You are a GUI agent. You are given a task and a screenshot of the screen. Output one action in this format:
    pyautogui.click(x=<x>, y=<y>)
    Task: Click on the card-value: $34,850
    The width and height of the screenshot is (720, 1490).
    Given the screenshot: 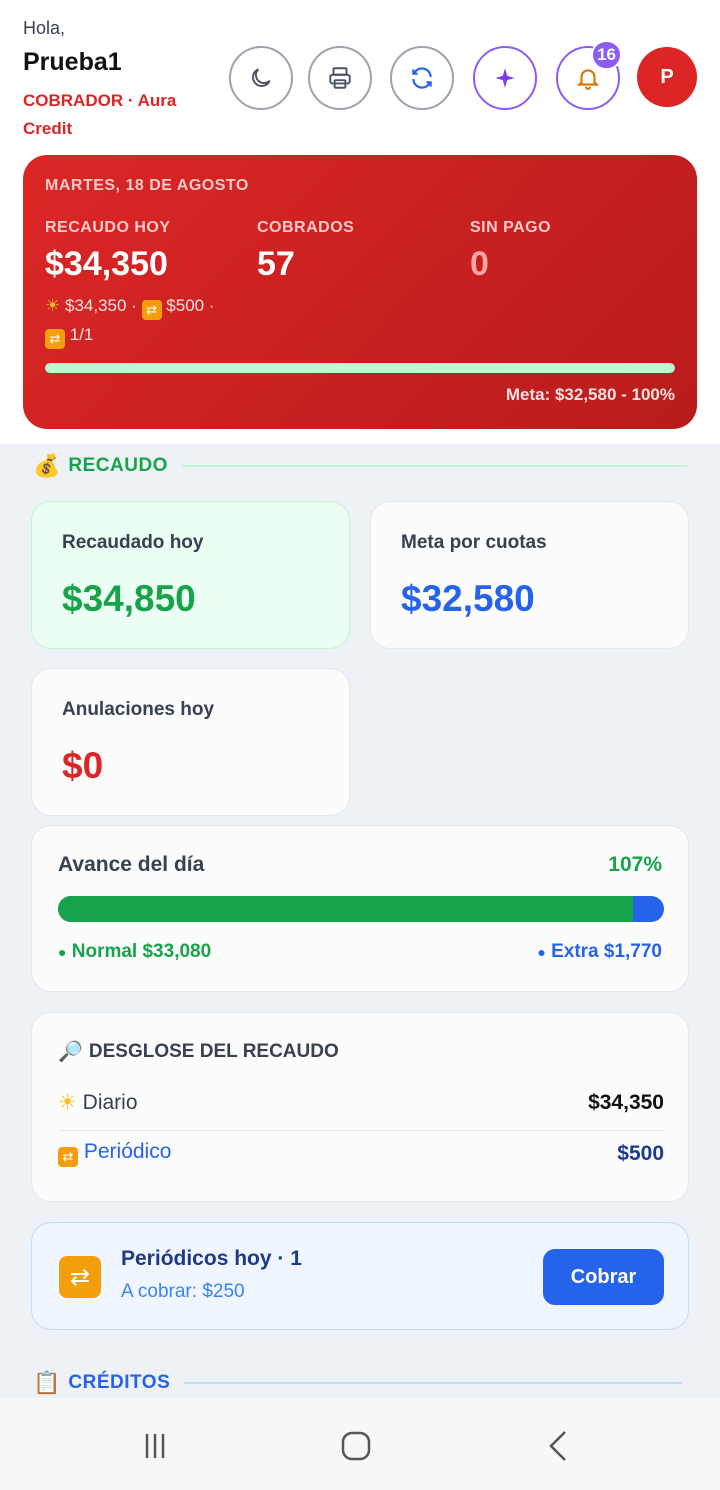 What is the action you would take?
    pyautogui.click(x=129, y=598)
    